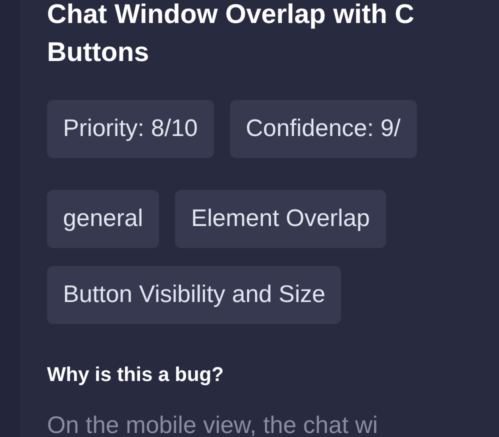 The image size is (499, 437). What do you see at coordinates (280, 219) in the screenshot?
I see `tag: Element Overlap` at bounding box center [280, 219].